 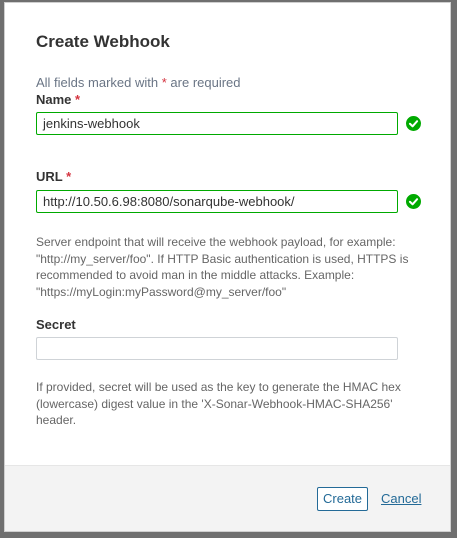 I want to click on name-input-value: jenkins-webhook, so click(x=91, y=123).